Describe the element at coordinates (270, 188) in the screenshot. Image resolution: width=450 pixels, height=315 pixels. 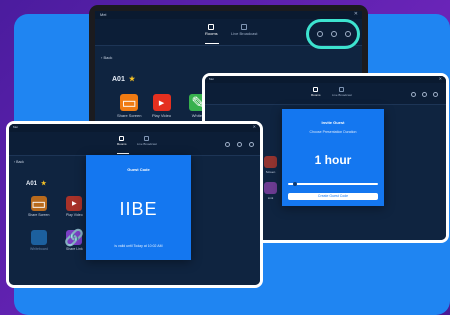
I see `share-link-icon` at that location.